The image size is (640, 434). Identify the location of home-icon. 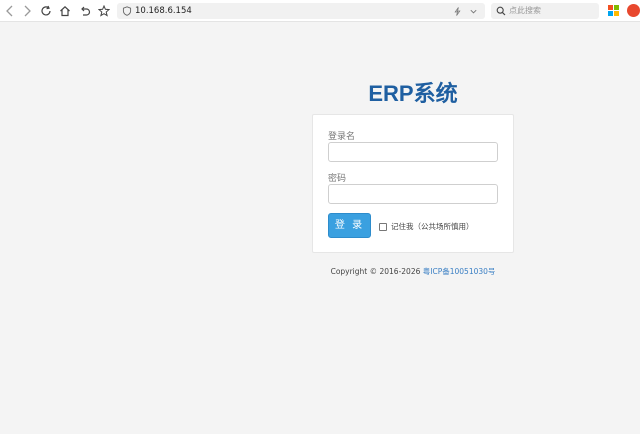
(65, 11).